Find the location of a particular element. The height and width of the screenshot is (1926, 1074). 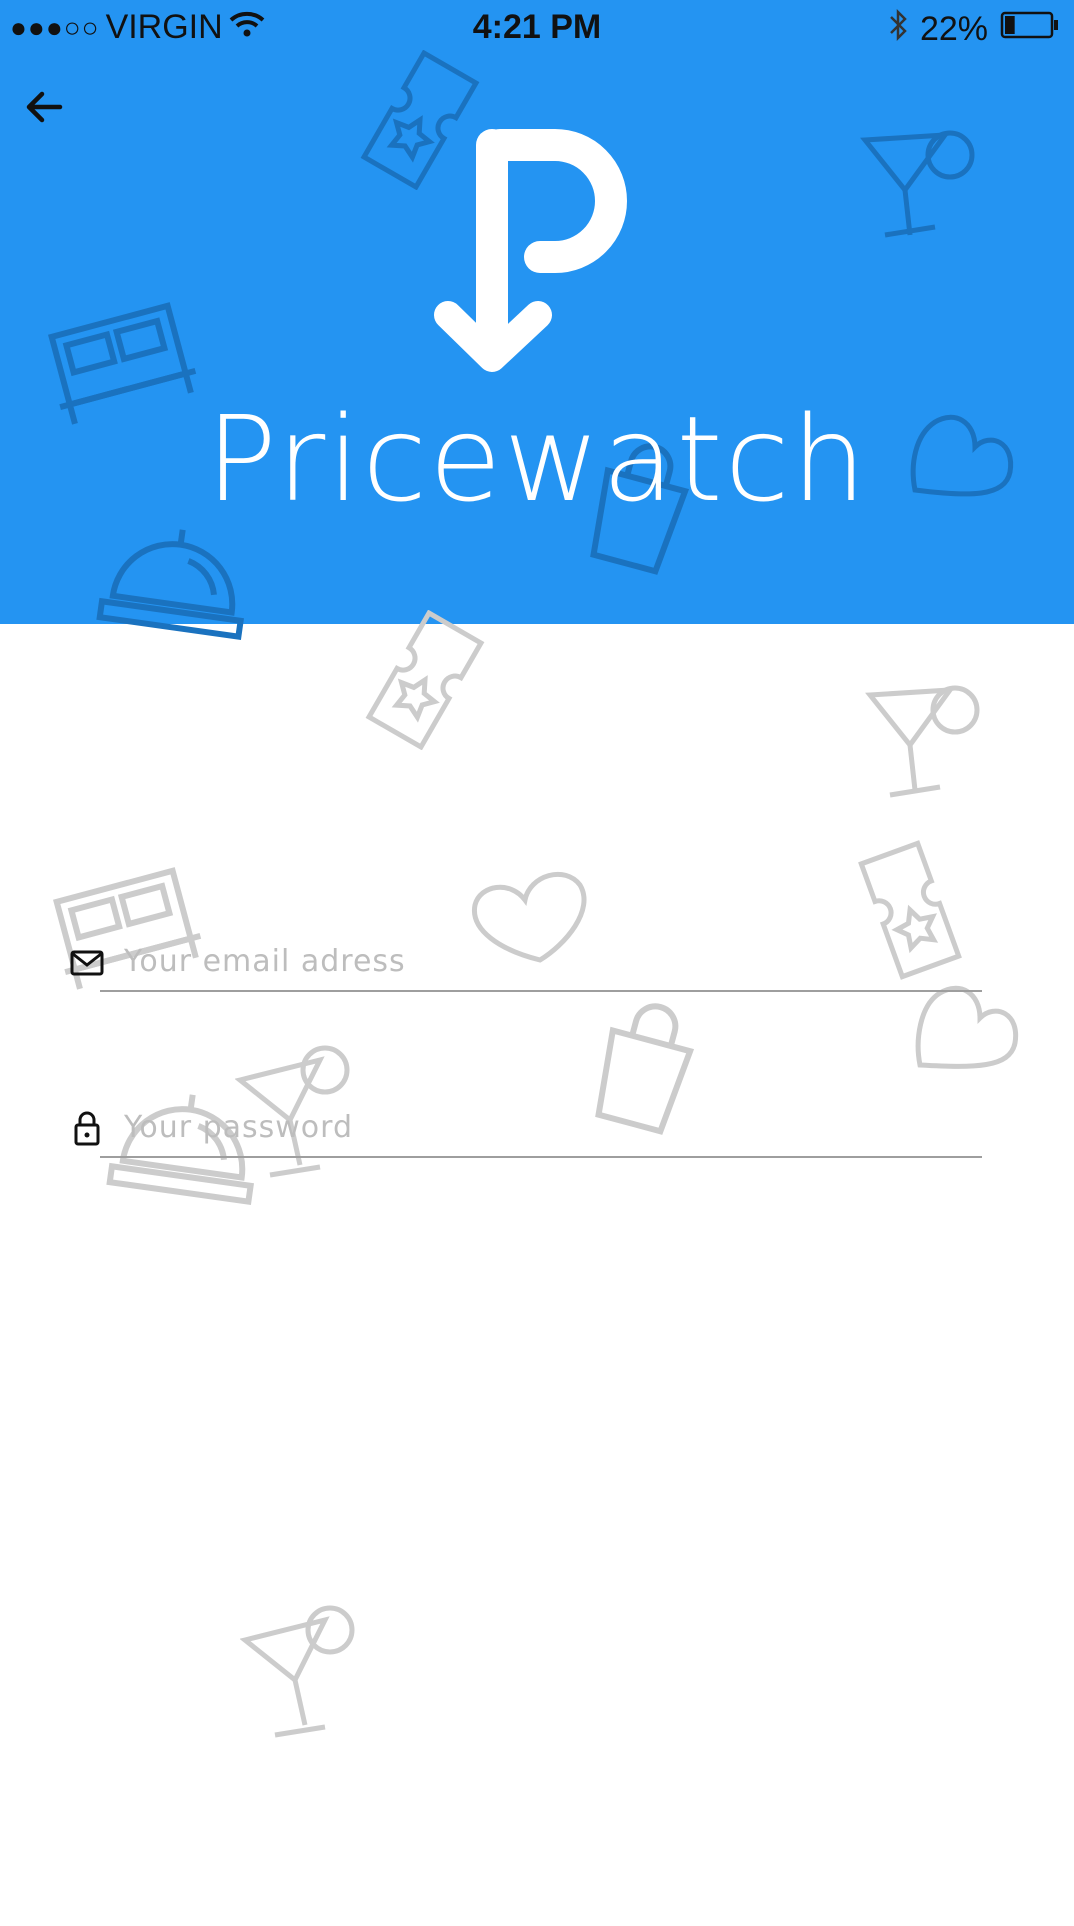

service-bell-icon is located at coordinates (180, 585).